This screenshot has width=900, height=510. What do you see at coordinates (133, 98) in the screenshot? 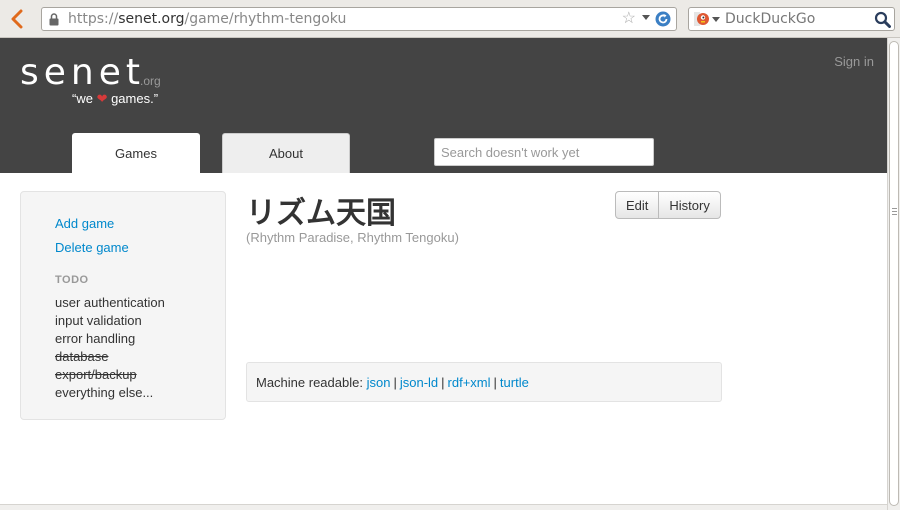
I see `tagline-end: games.”` at bounding box center [133, 98].